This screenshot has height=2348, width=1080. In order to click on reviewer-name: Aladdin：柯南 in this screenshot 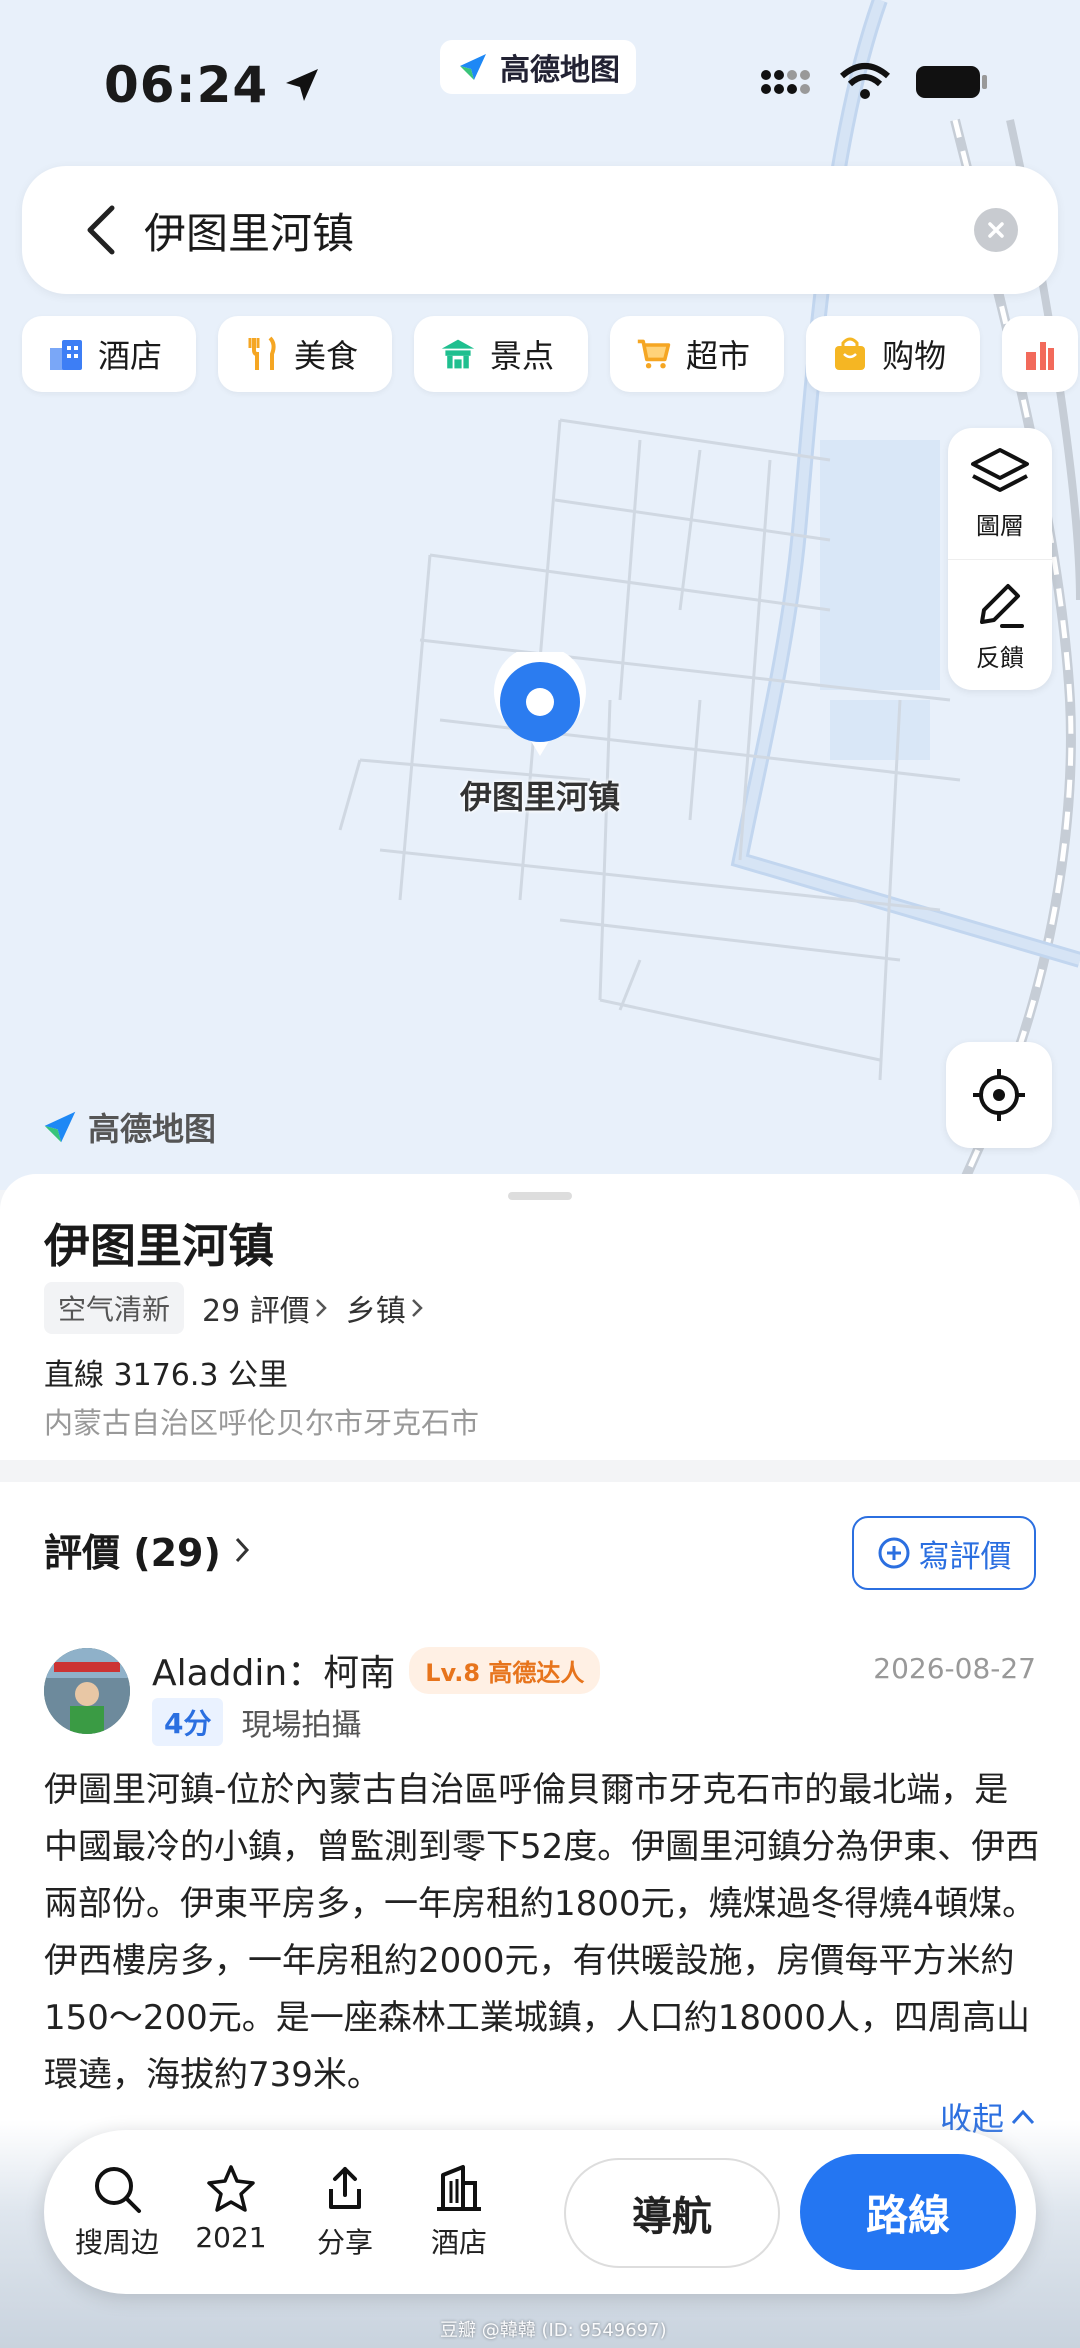, I will do `click(273, 1670)`.